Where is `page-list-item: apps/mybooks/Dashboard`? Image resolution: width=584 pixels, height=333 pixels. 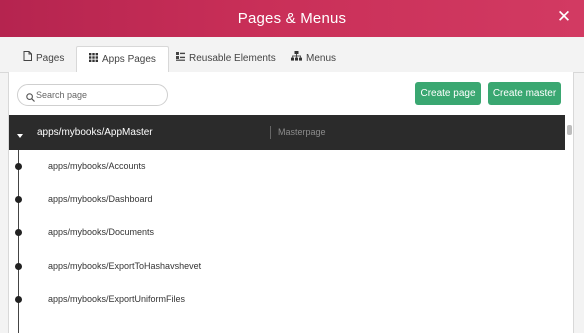
page-list-item: apps/mybooks/Dashboard is located at coordinates (287, 199).